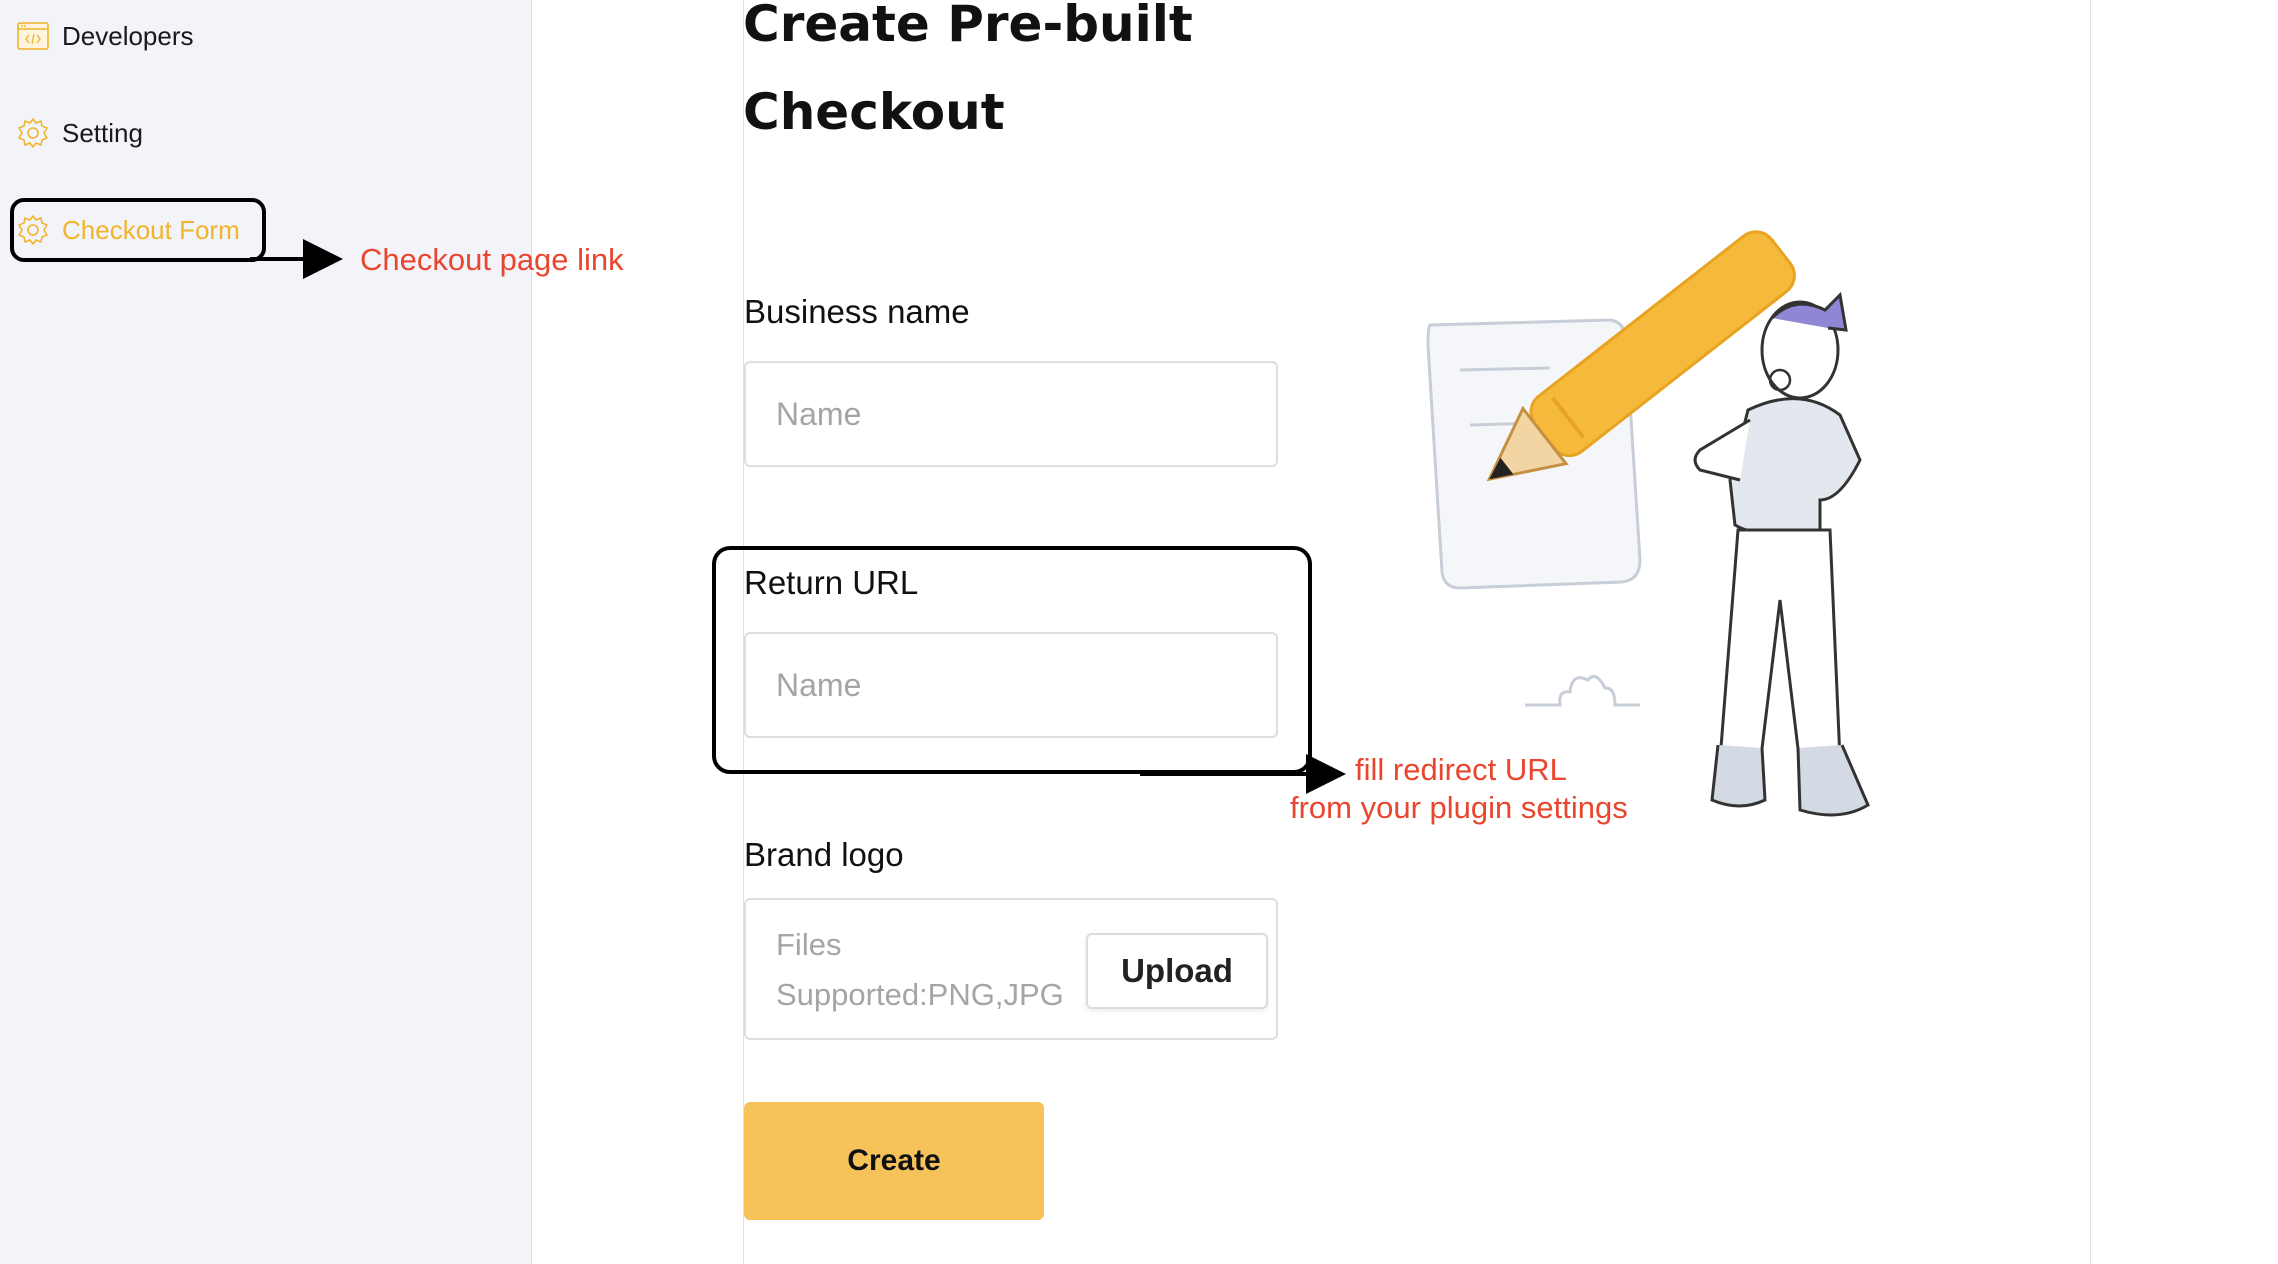 The height and width of the screenshot is (1264, 2278). Describe the element at coordinates (2090, 632) in the screenshot. I see `content-right-border` at that location.